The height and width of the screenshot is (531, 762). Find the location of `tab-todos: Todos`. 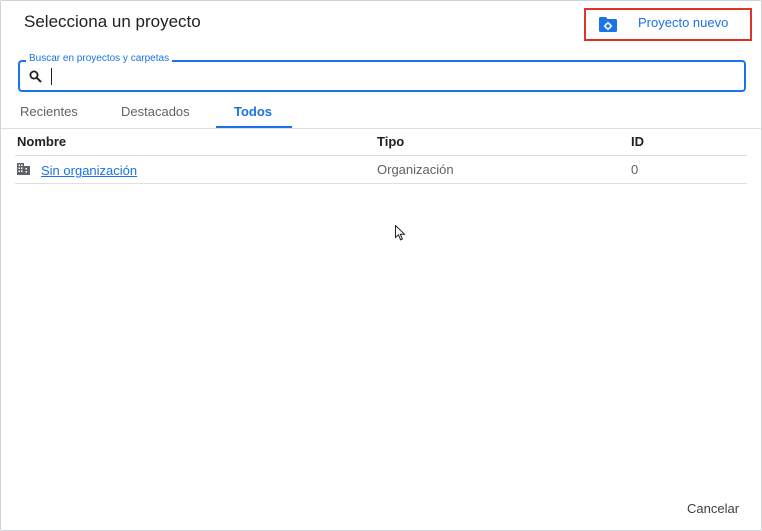

tab-todos: Todos is located at coordinates (253, 111).